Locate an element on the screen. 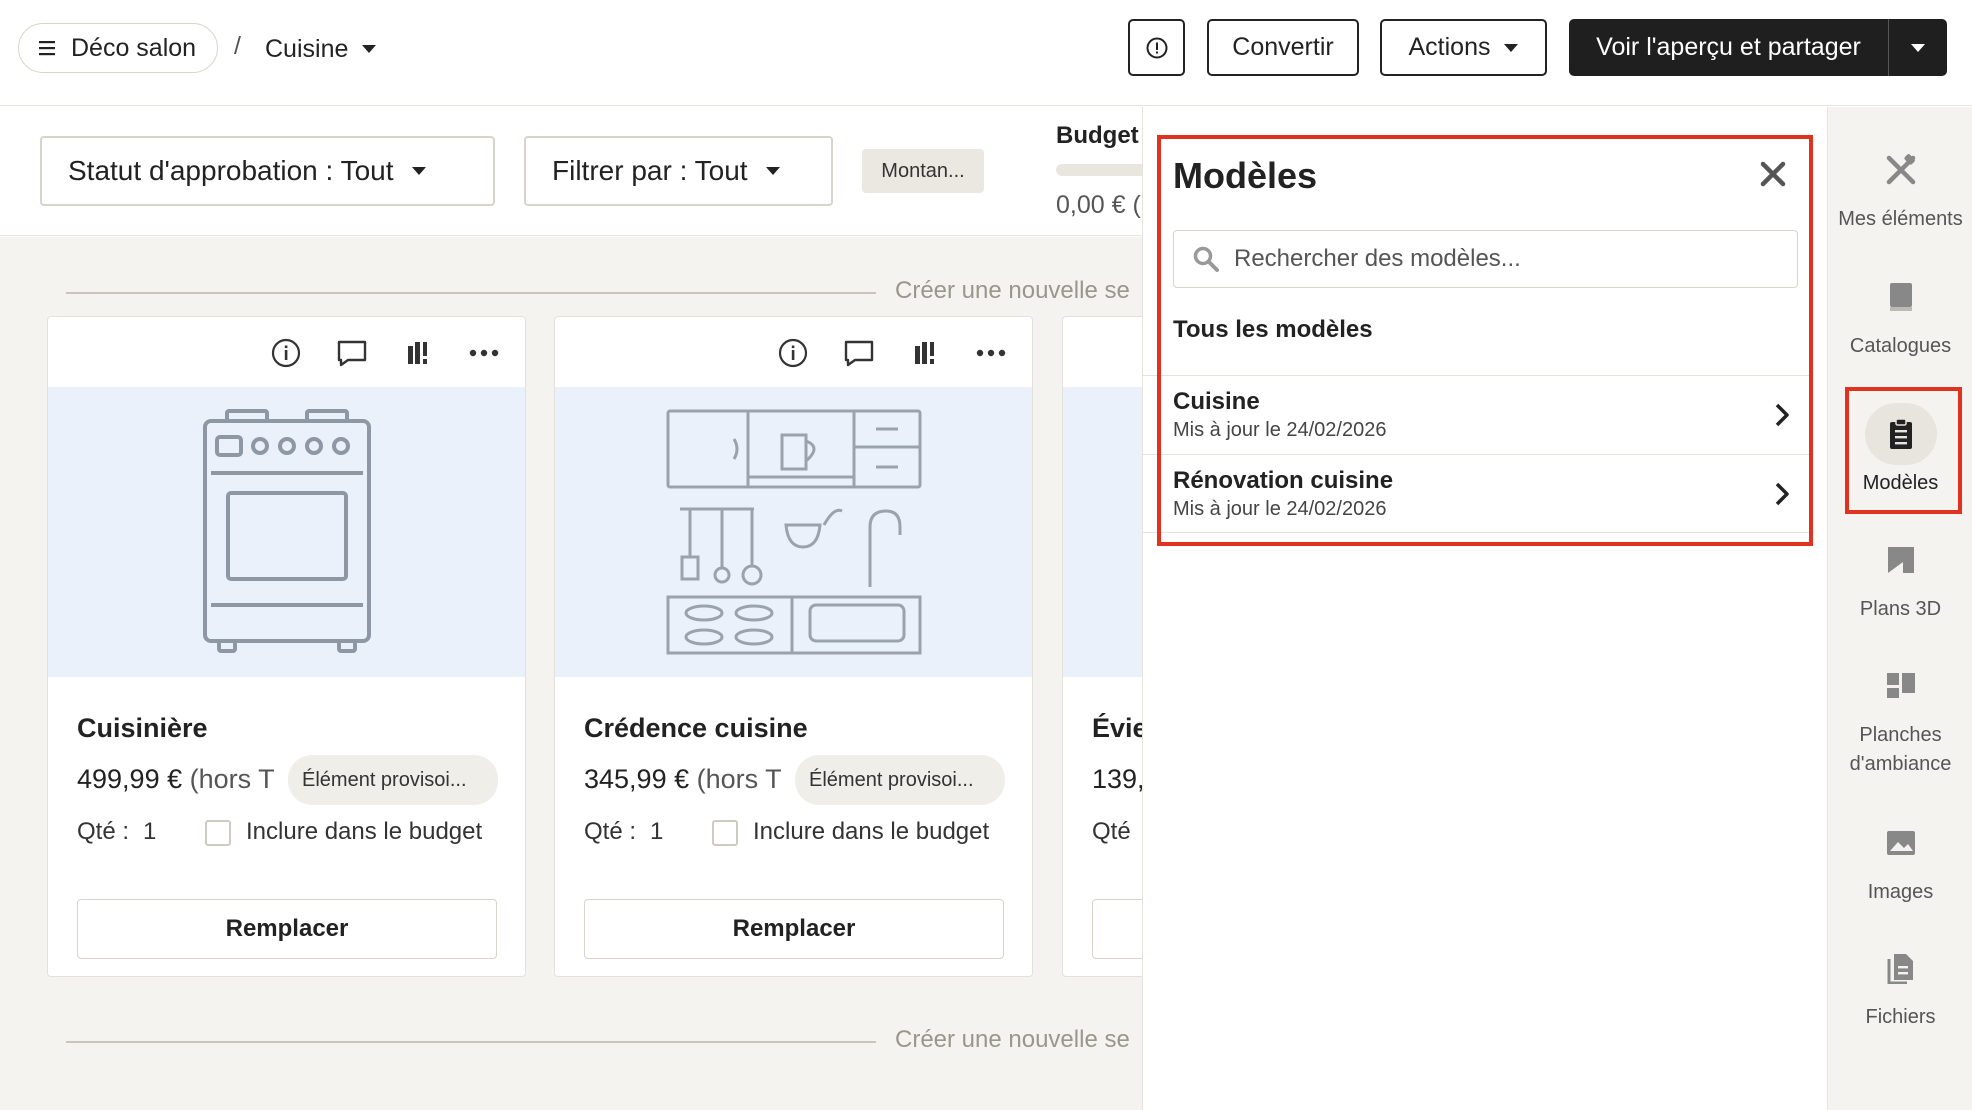 The image size is (1972, 1110). filter-by-label: Filtrer par : Tout is located at coordinates (650, 170).